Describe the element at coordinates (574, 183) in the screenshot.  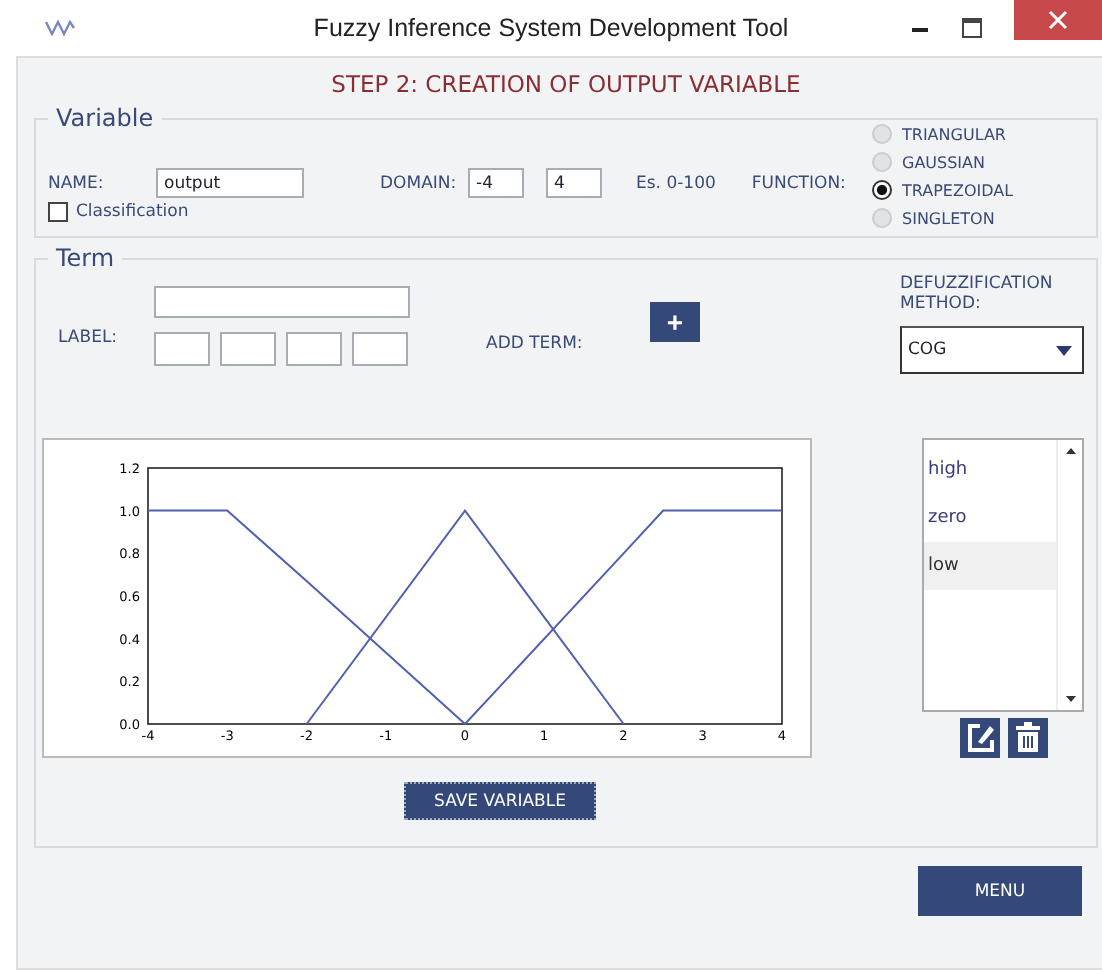
I see `domain-max-field: 4` at that location.